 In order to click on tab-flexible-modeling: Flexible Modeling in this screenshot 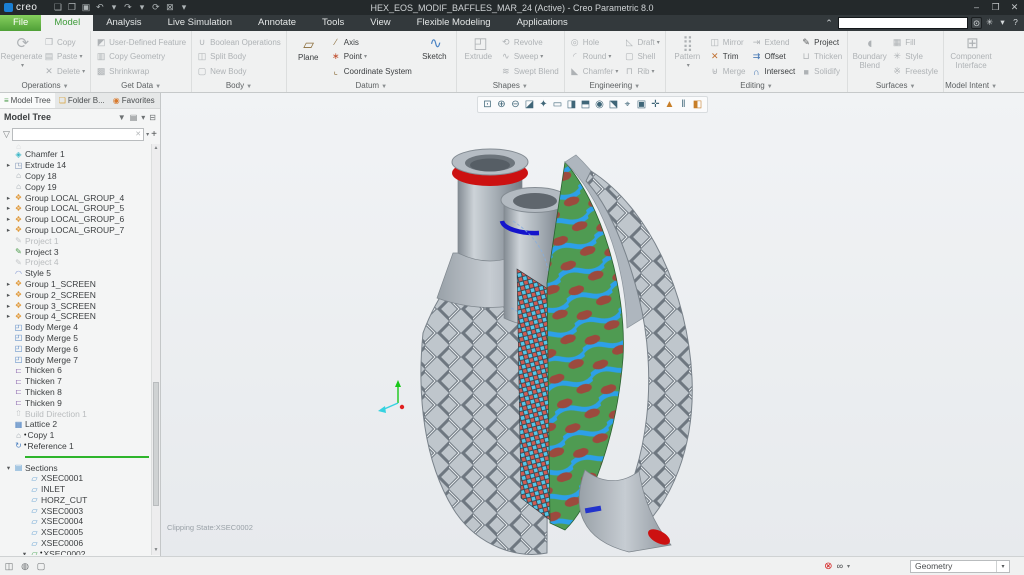, I will do `click(454, 23)`.